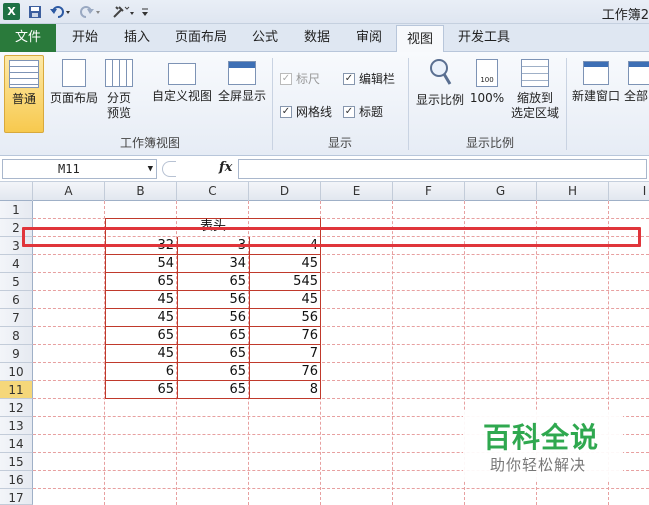  I want to click on column-header-i: I, so click(629, 191).